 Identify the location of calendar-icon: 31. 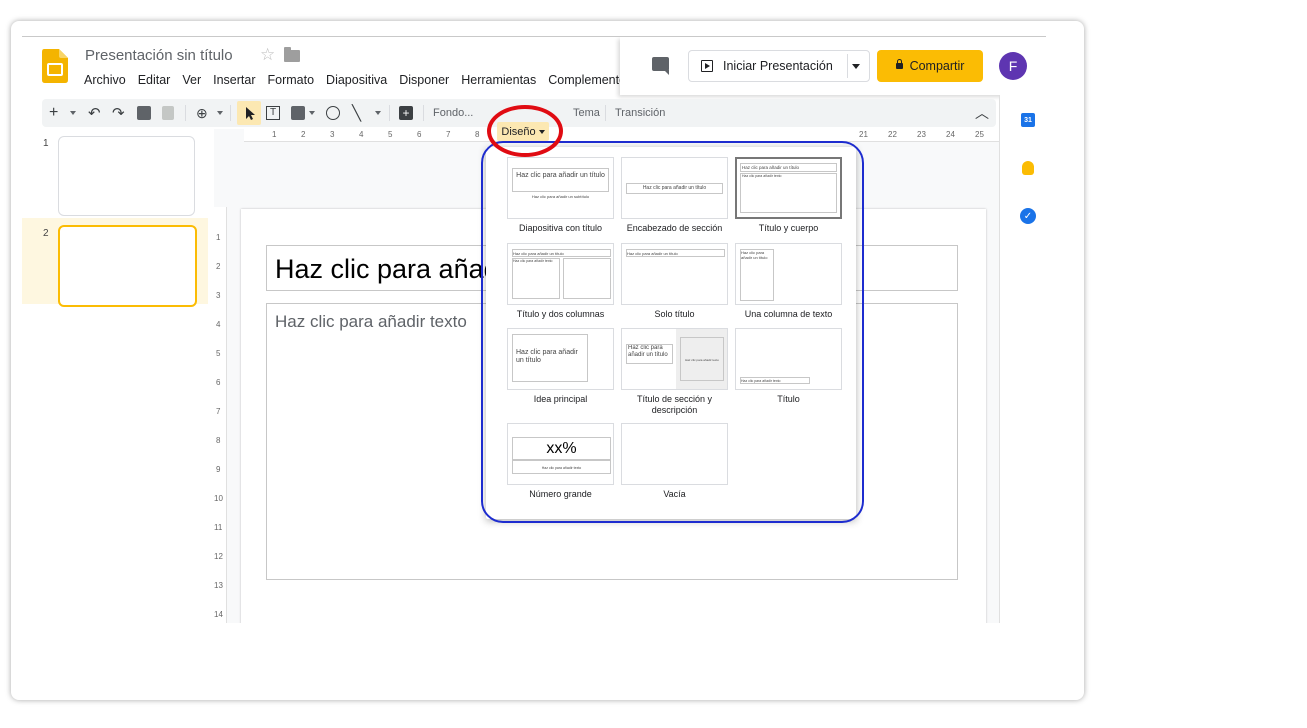
(1028, 120).